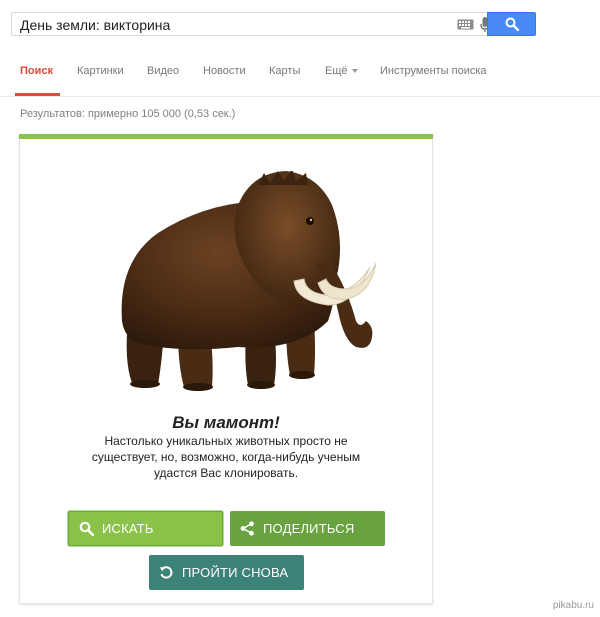  What do you see at coordinates (284, 80) in the screenshot?
I see `tab-maps: Карты` at bounding box center [284, 80].